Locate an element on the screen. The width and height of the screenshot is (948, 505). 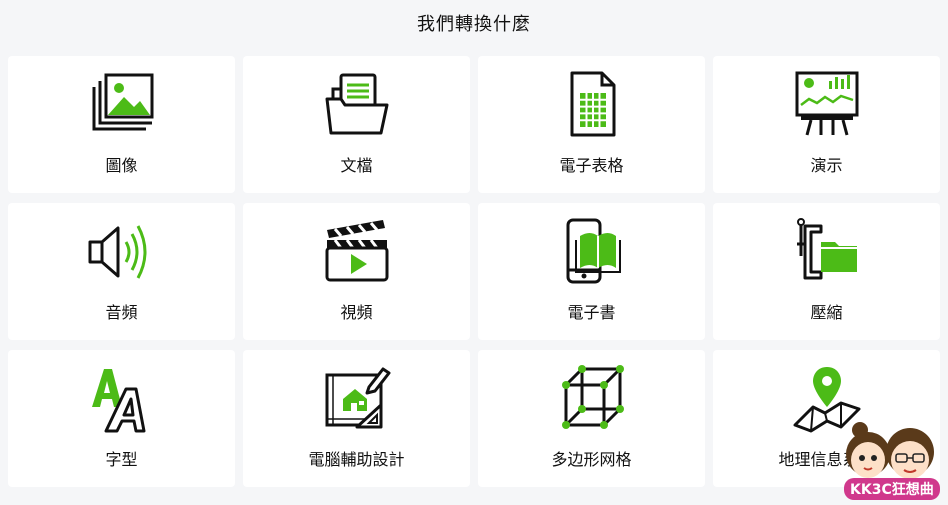
category-card-font: 字型 is located at coordinates (121, 418).